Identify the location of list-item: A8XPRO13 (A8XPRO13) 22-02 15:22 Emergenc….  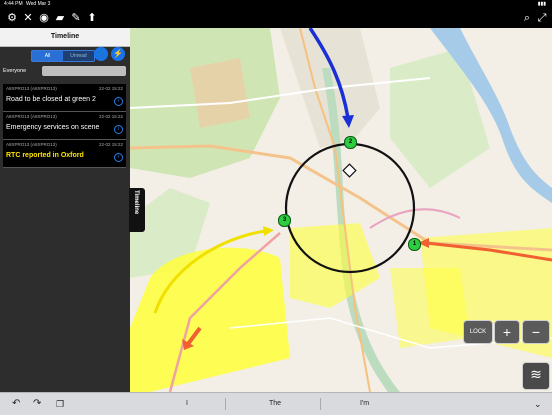
(64, 126).